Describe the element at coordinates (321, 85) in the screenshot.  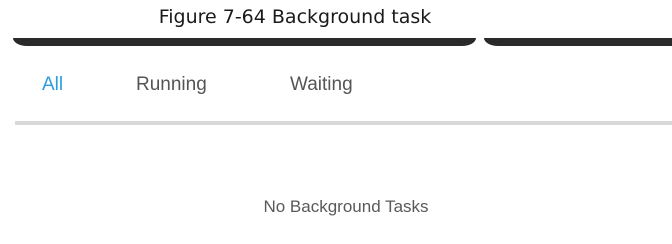
I see `tab-waiting: Waiting` at that location.